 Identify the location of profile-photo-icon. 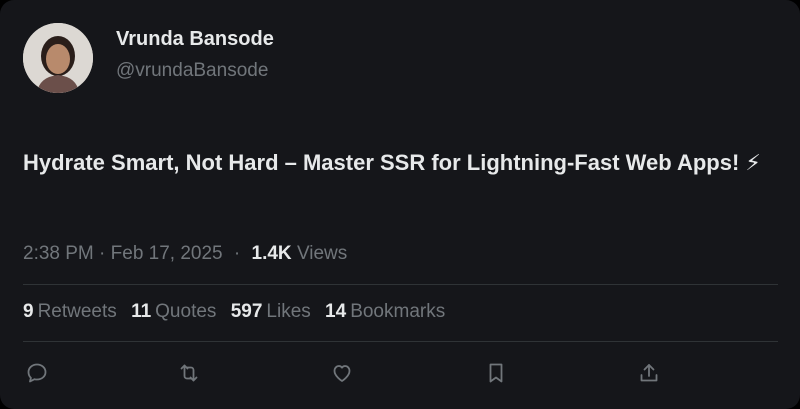
(58, 58).